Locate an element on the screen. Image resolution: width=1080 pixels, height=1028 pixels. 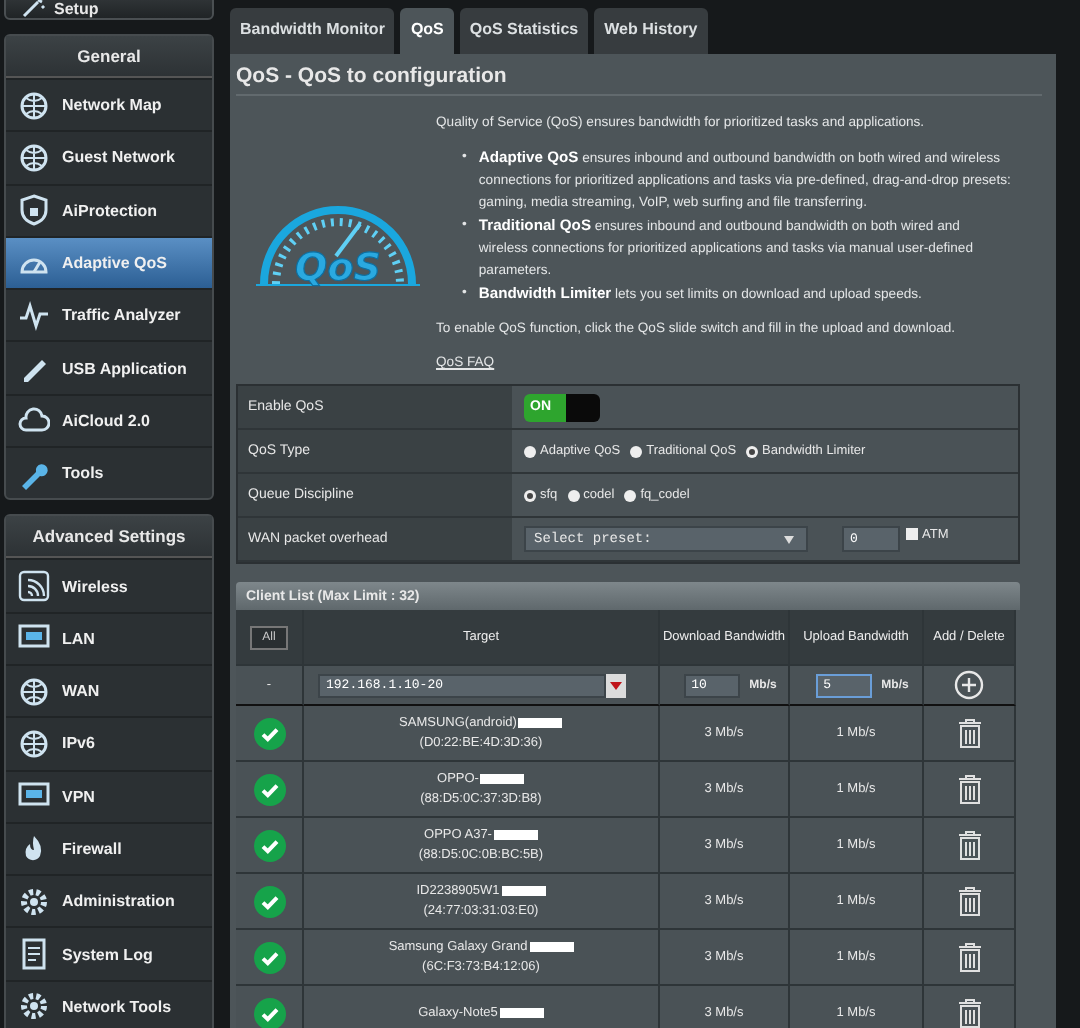
menu-item: Administration is located at coordinates (109, 900).